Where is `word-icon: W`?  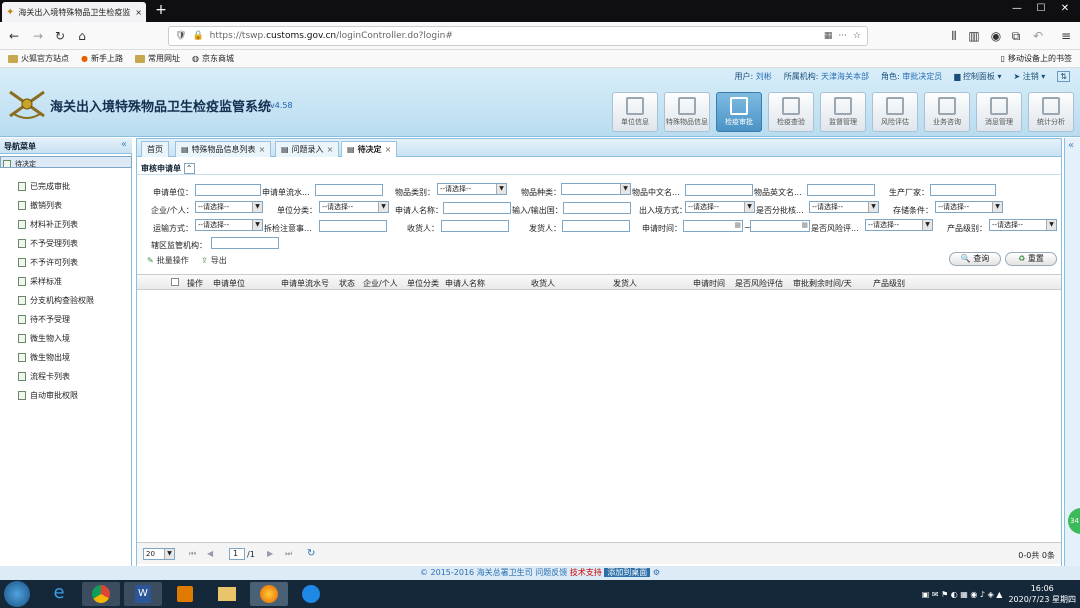
word-icon: W is located at coordinates (143, 594).